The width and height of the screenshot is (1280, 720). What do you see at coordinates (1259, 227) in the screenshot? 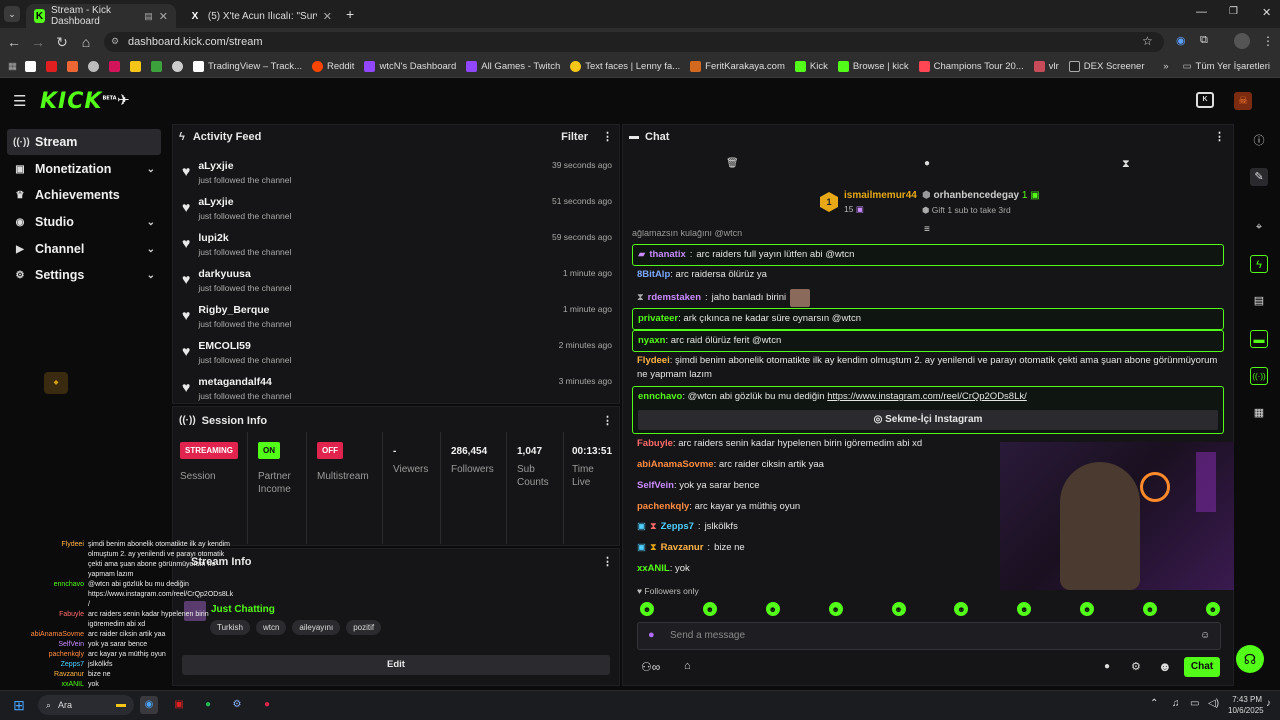
I see `scan-icon: ⌖` at bounding box center [1259, 227].